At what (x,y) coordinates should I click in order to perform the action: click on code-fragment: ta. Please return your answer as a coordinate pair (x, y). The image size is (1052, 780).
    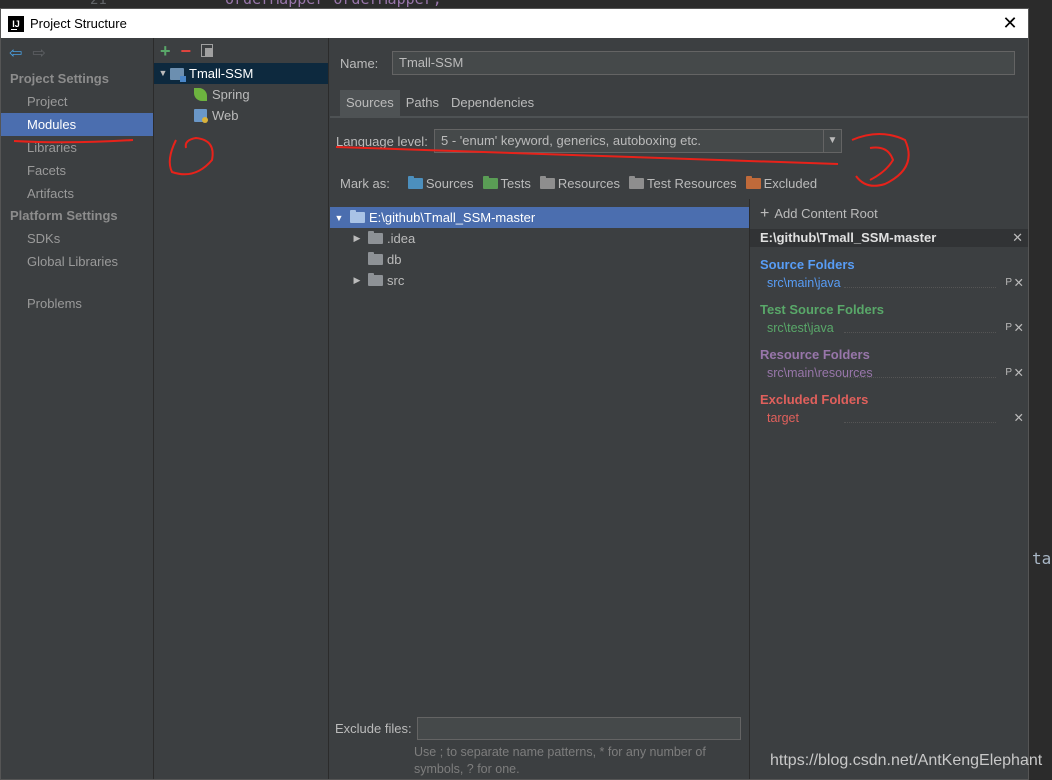
    Looking at the image, I should click on (1042, 558).